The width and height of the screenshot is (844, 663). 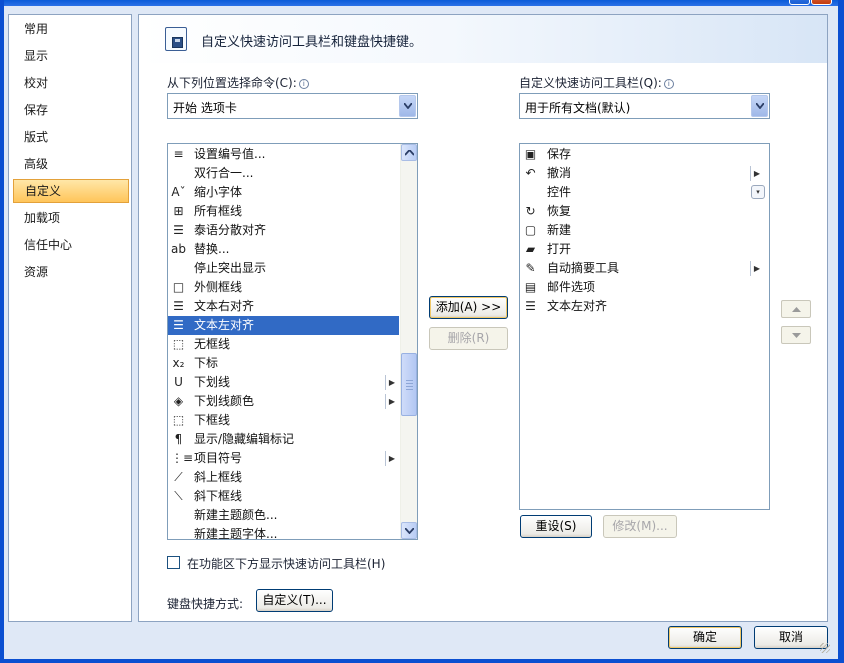 What do you see at coordinates (408, 341) in the screenshot?
I see `left-list-scrollbar` at bounding box center [408, 341].